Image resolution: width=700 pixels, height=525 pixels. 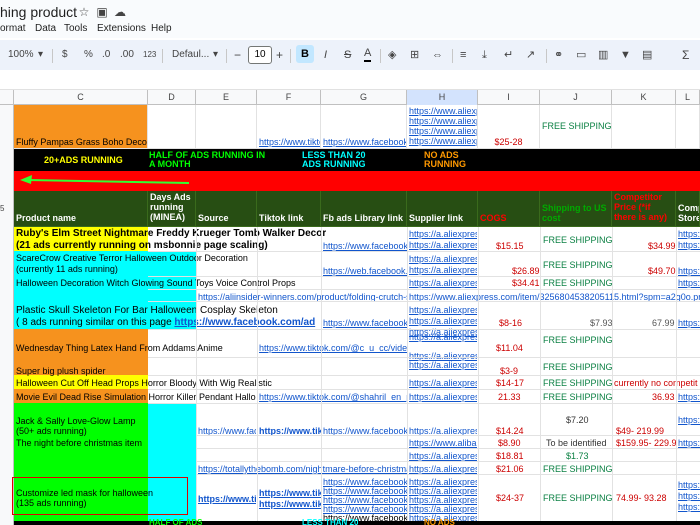 What do you see at coordinates (685, 55) in the screenshot?
I see `functions-button: Σ` at bounding box center [685, 55].